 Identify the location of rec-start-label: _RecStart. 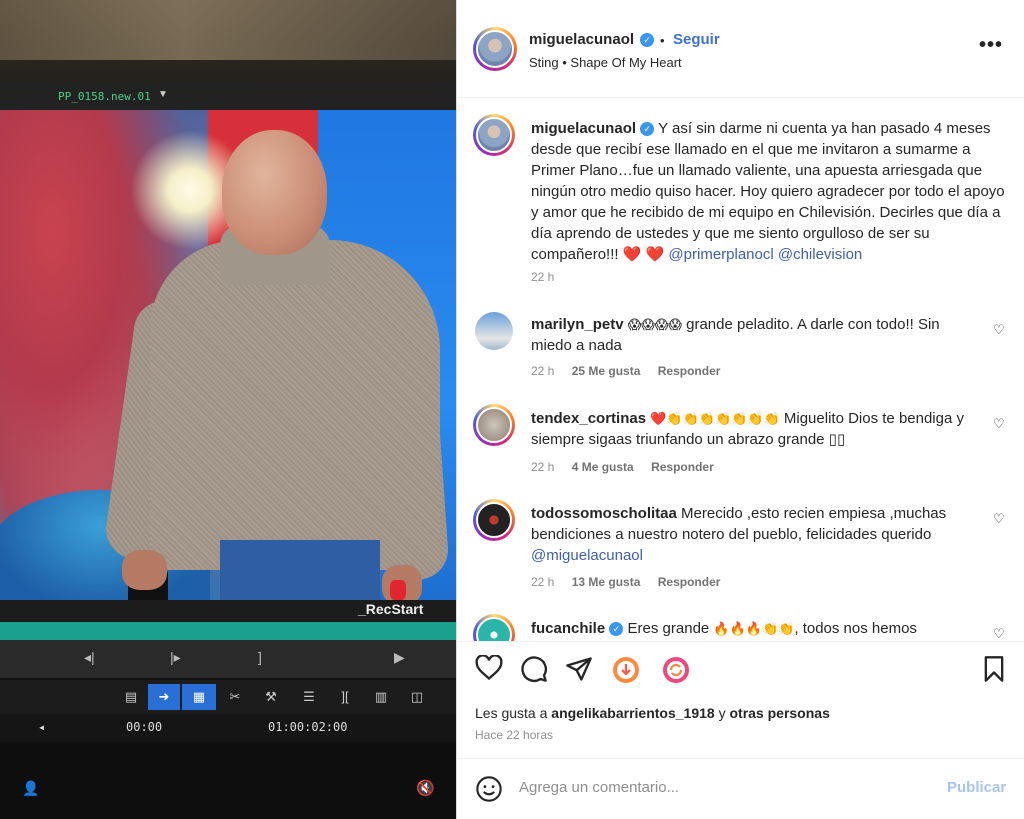
(391, 609).